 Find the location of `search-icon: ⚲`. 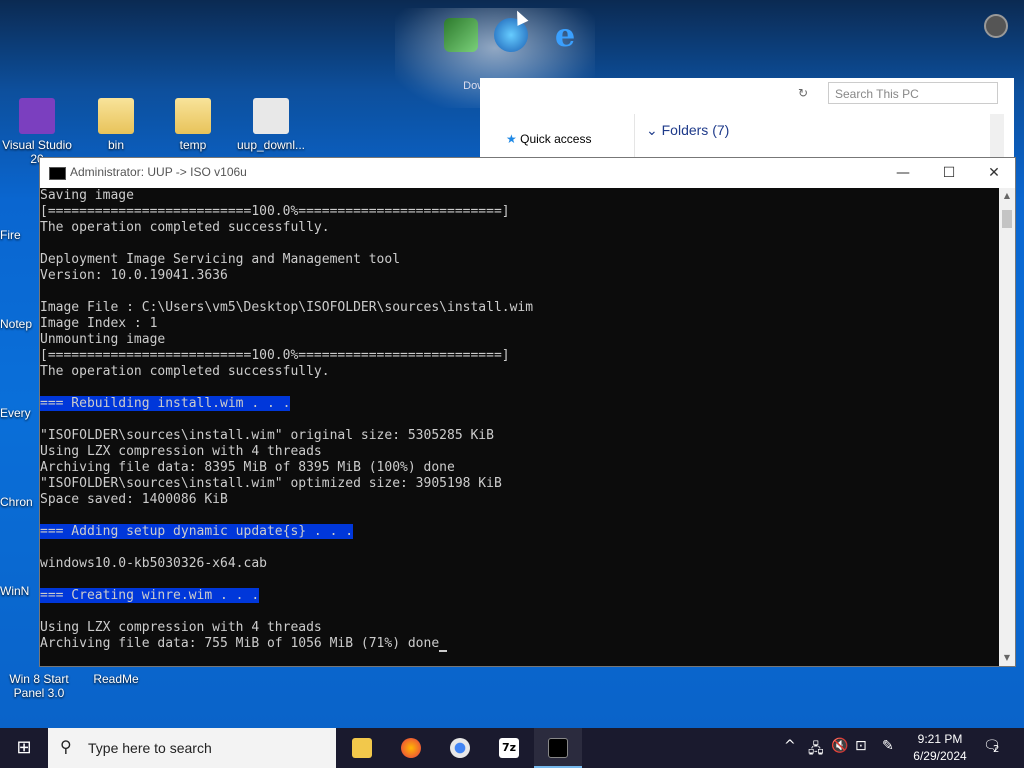

search-icon: ⚲ is located at coordinates (66, 746).